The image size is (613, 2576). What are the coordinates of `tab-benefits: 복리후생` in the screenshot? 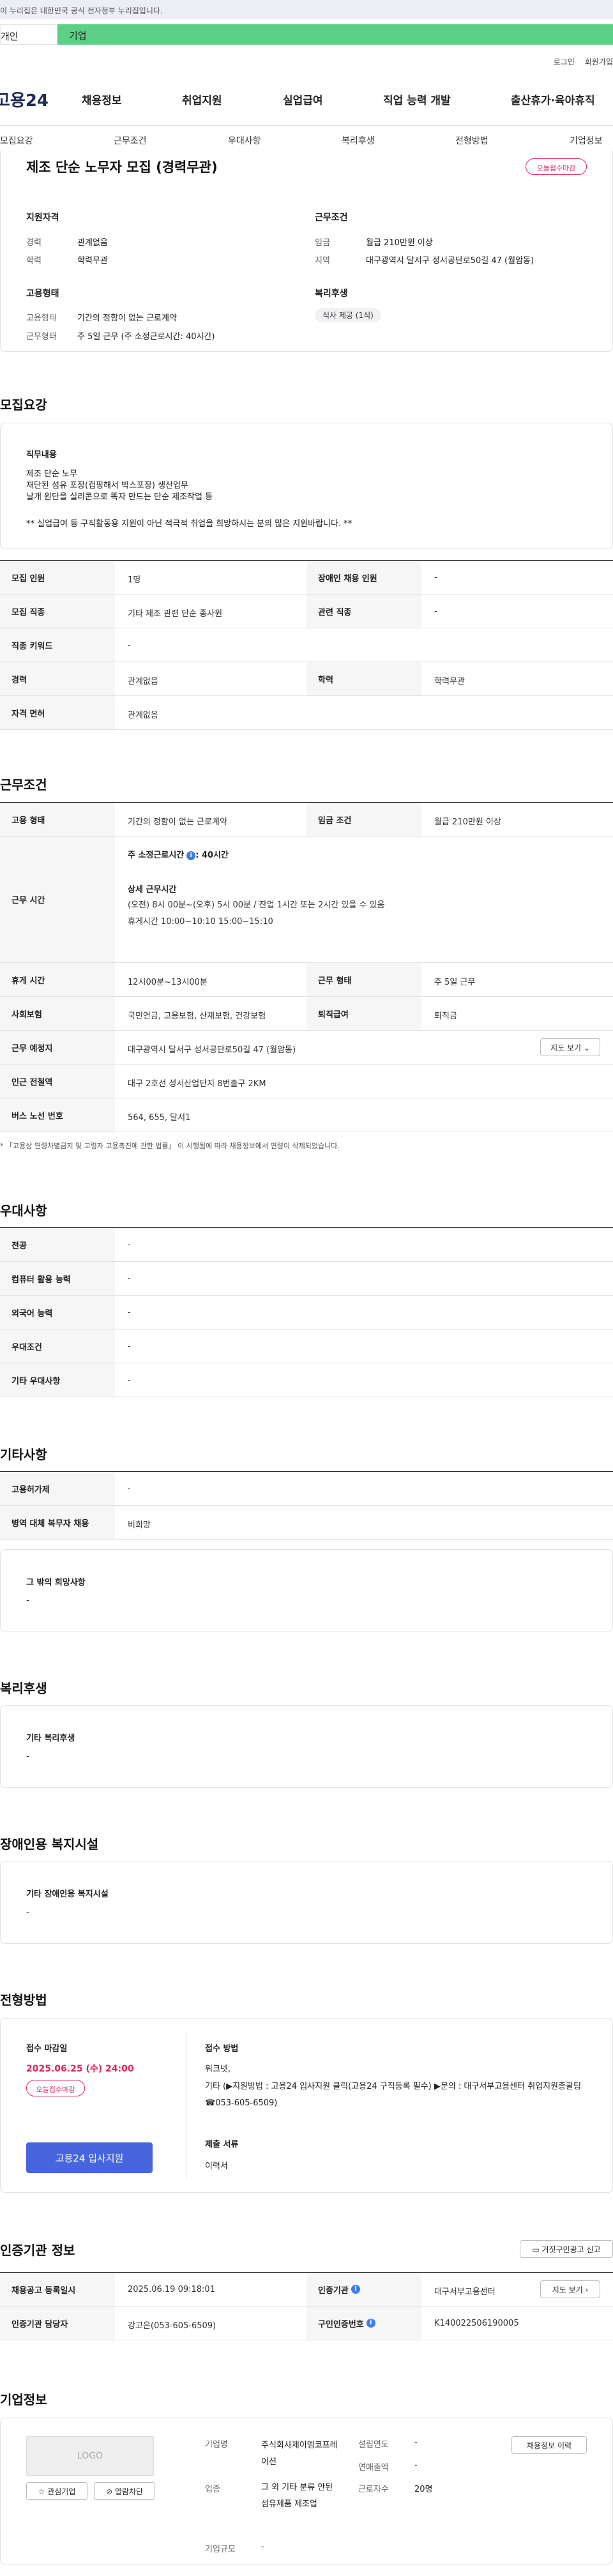 It's located at (358, 141).